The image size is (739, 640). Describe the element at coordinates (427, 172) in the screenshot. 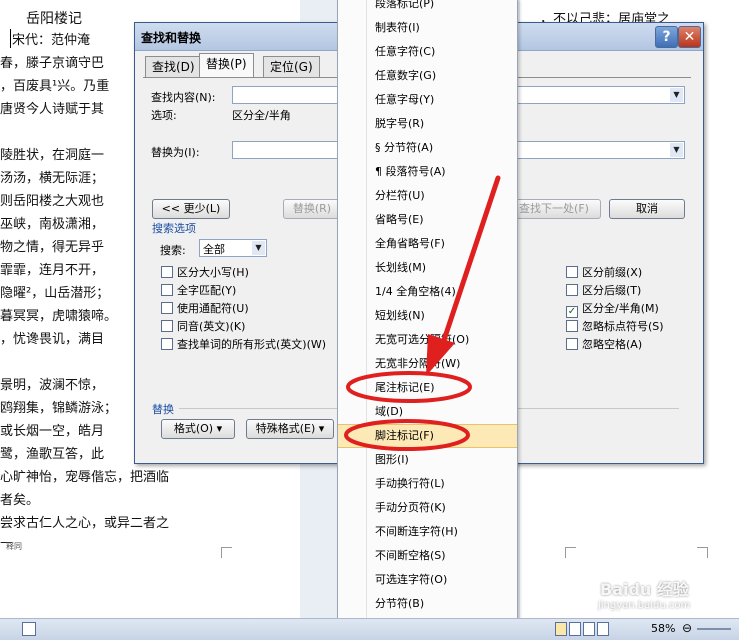

I see `menu-item: ¶ 段落符号(A)` at that location.